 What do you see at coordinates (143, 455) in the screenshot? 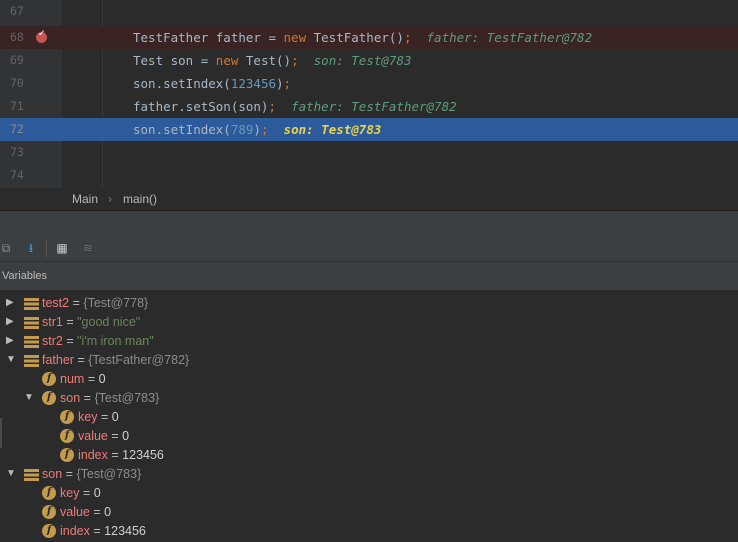
I see `variable-value: 123456` at bounding box center [143, 455].